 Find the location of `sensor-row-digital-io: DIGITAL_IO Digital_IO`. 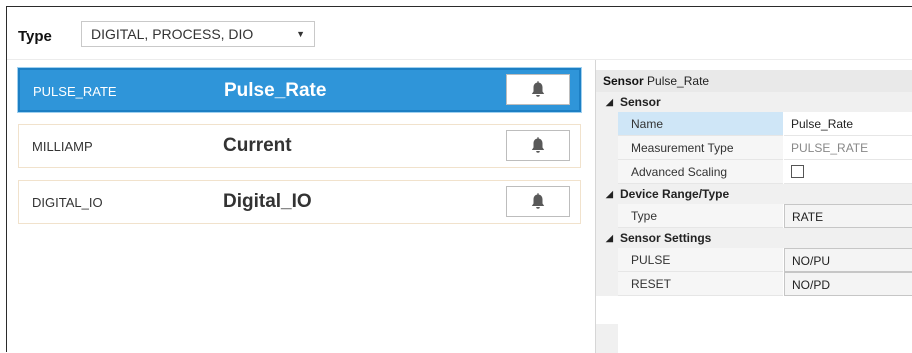

sensor-row-digital-io: DIGITAL_IO Digital_IO is located at coordinates (299, 202).